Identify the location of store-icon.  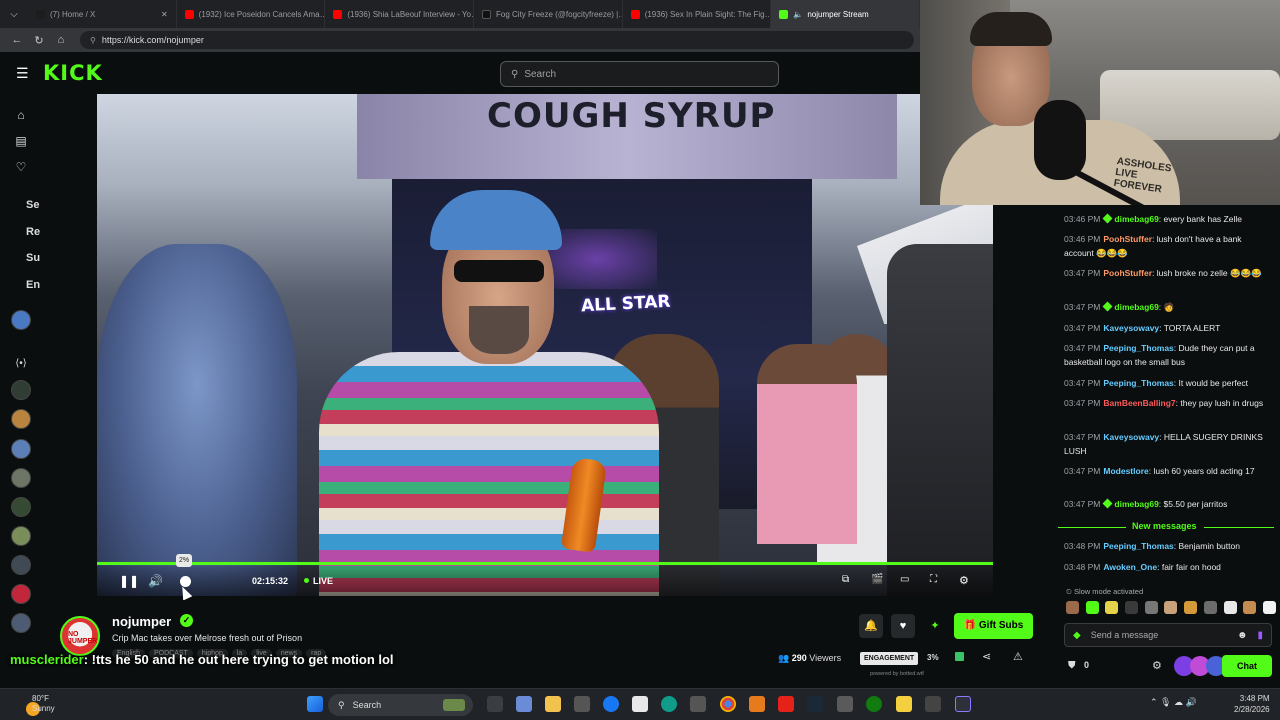
(582, 704).